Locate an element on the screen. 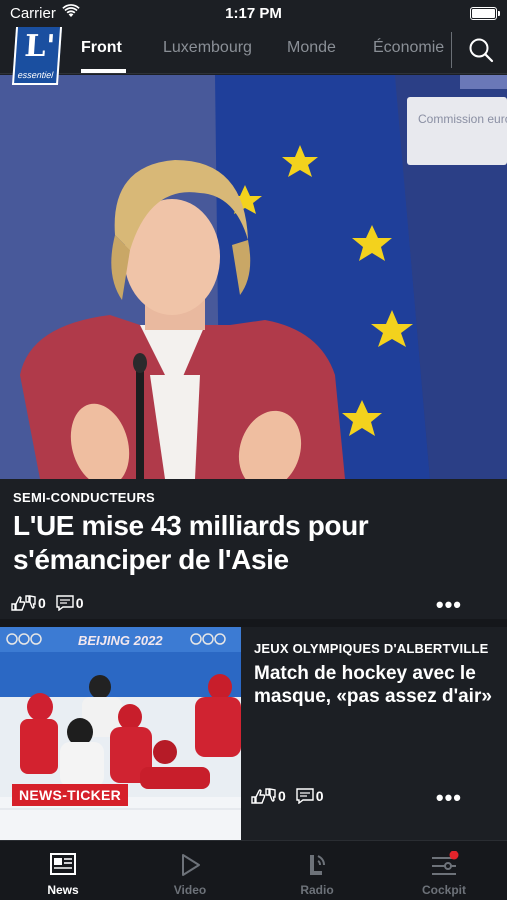 This screenshot has height=900, width=507. logo-subtitle: essentiel is located at coordinates (35, 75).